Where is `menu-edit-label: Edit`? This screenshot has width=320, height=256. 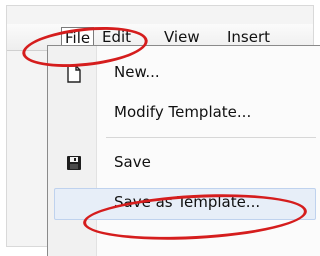 menu-edit-label: Edit is located at coordinates (117, 37).